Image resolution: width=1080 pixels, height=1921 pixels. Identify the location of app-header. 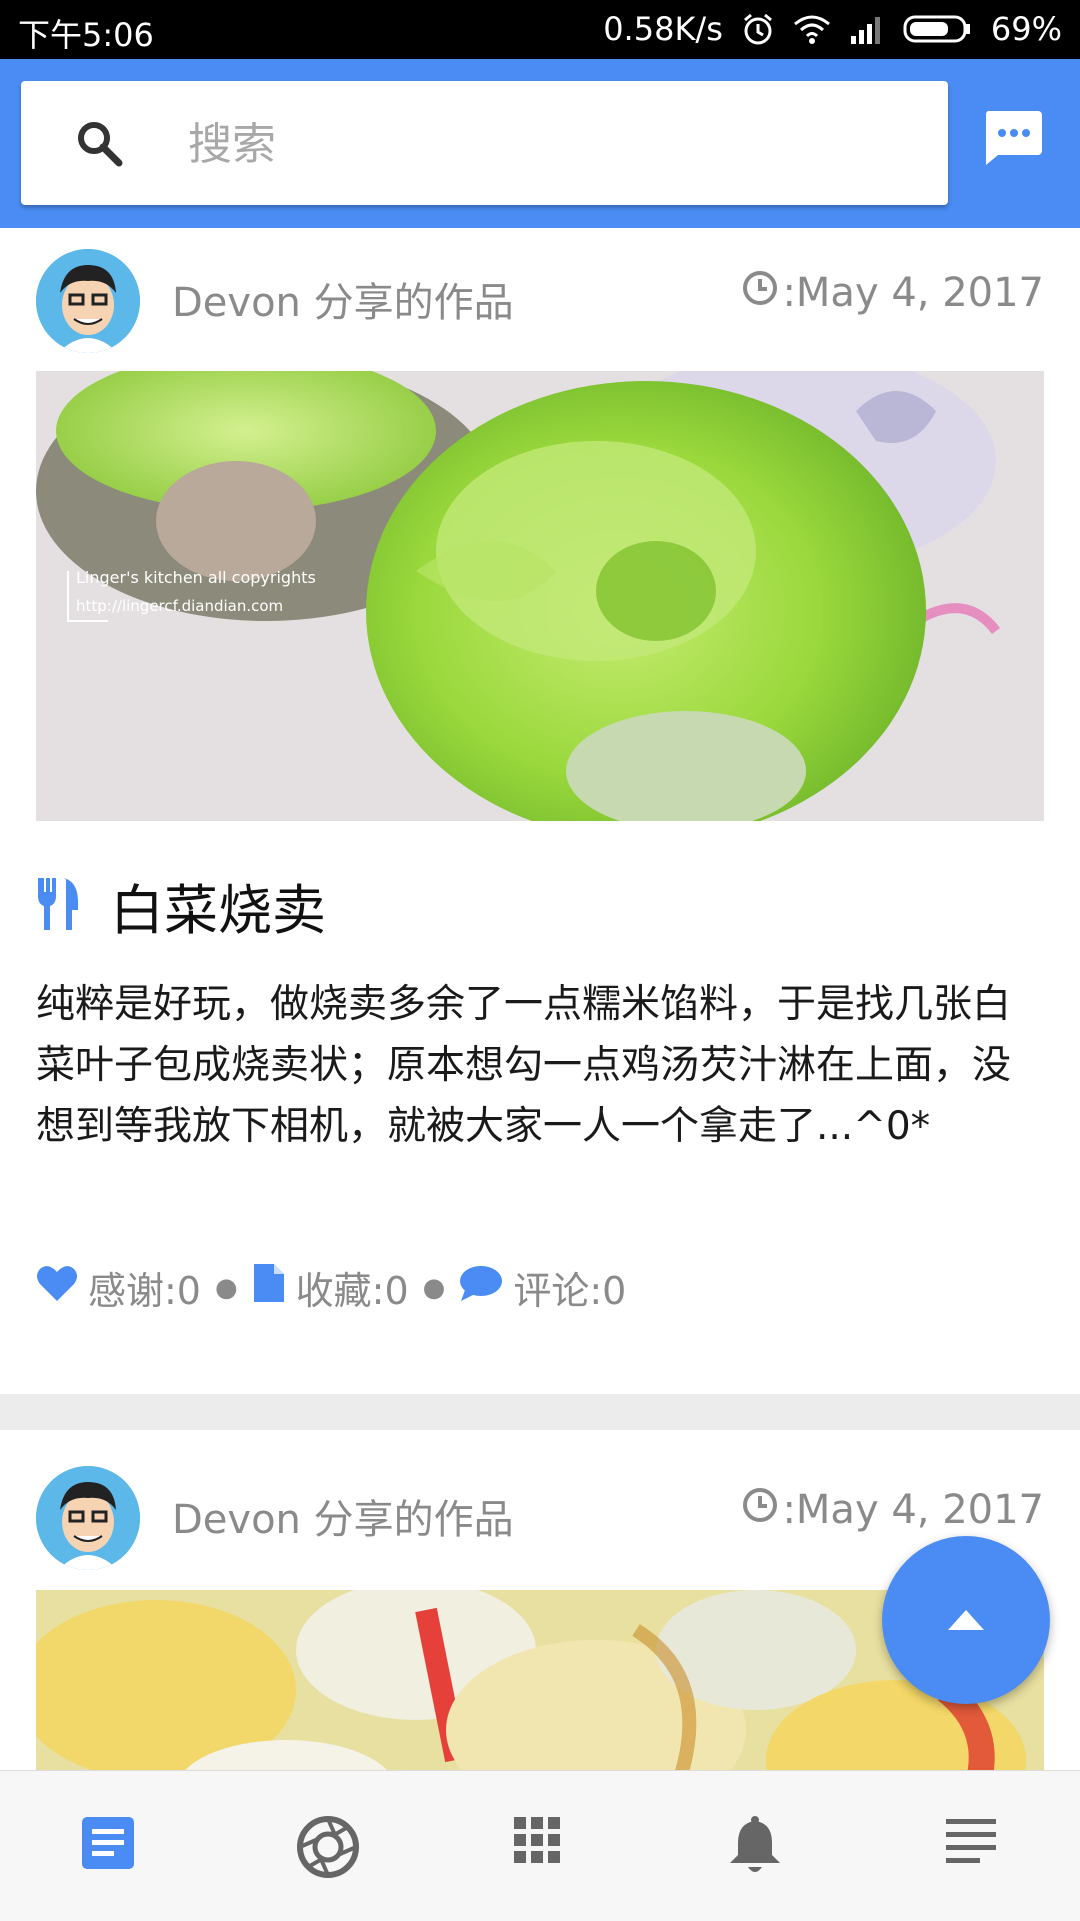
(540, 143).